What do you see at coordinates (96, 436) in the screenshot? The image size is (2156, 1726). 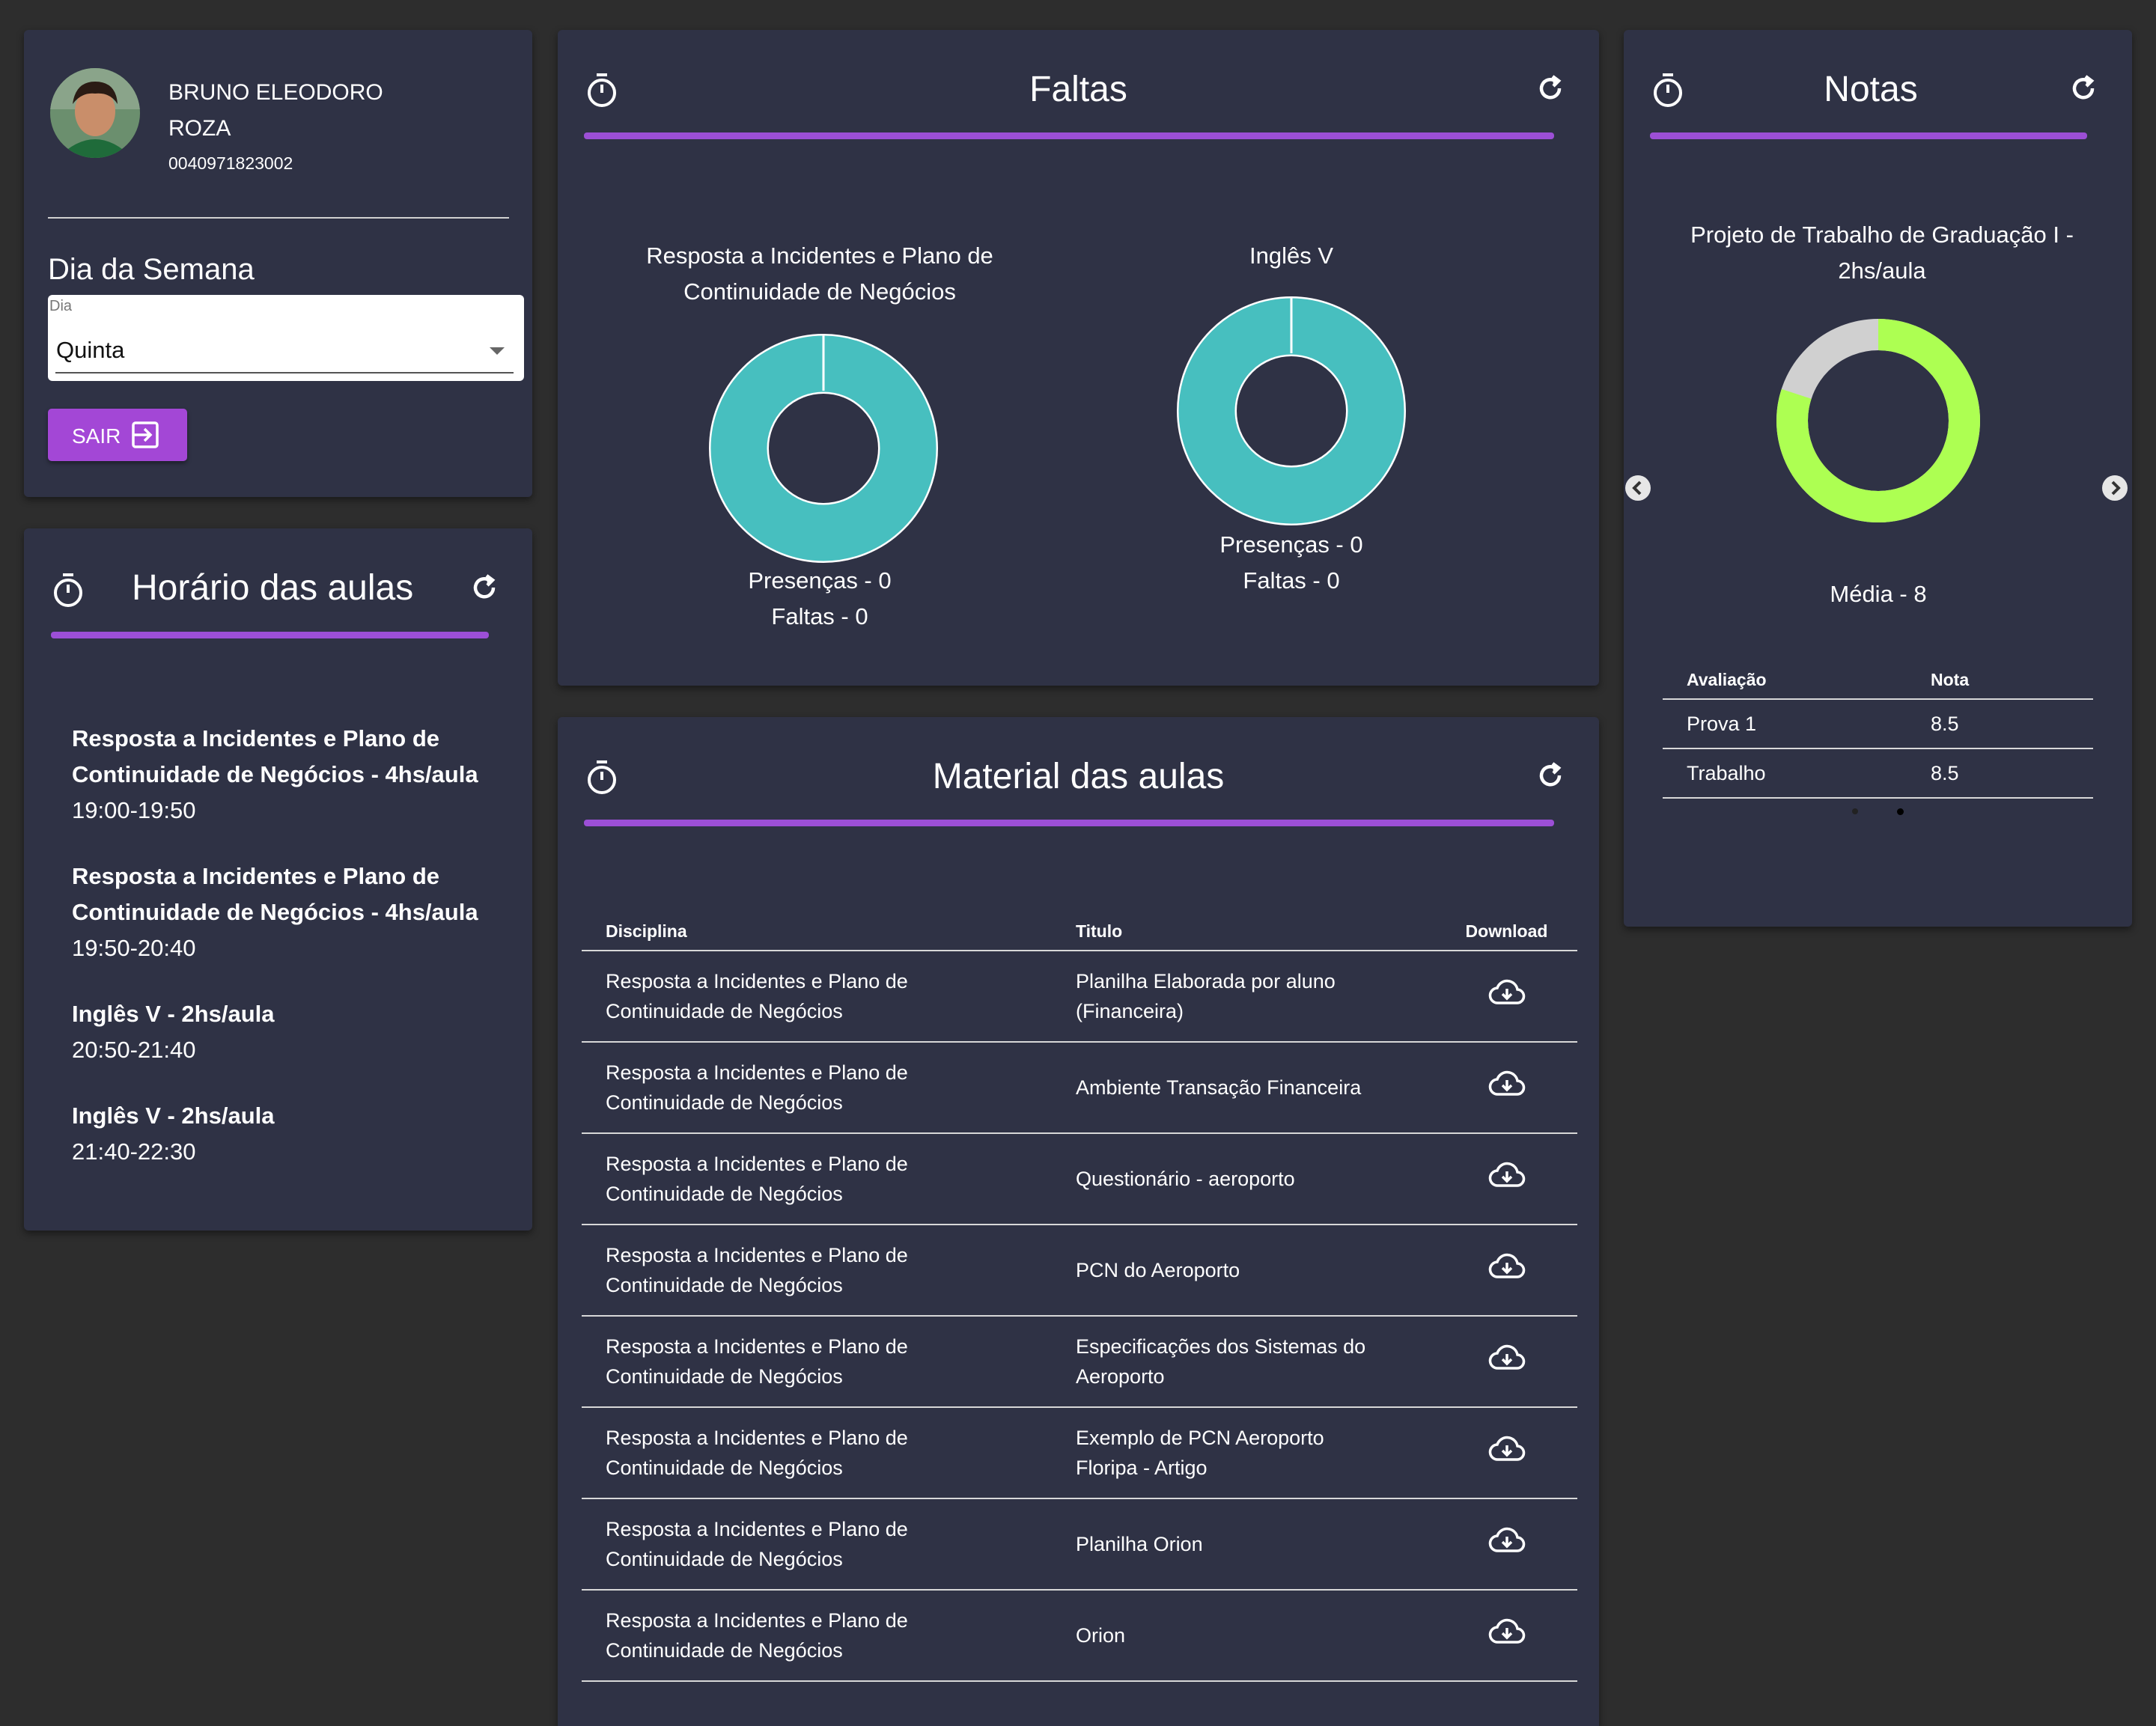 I see `logout-label: SAIR` at bounding box center [96, 436].